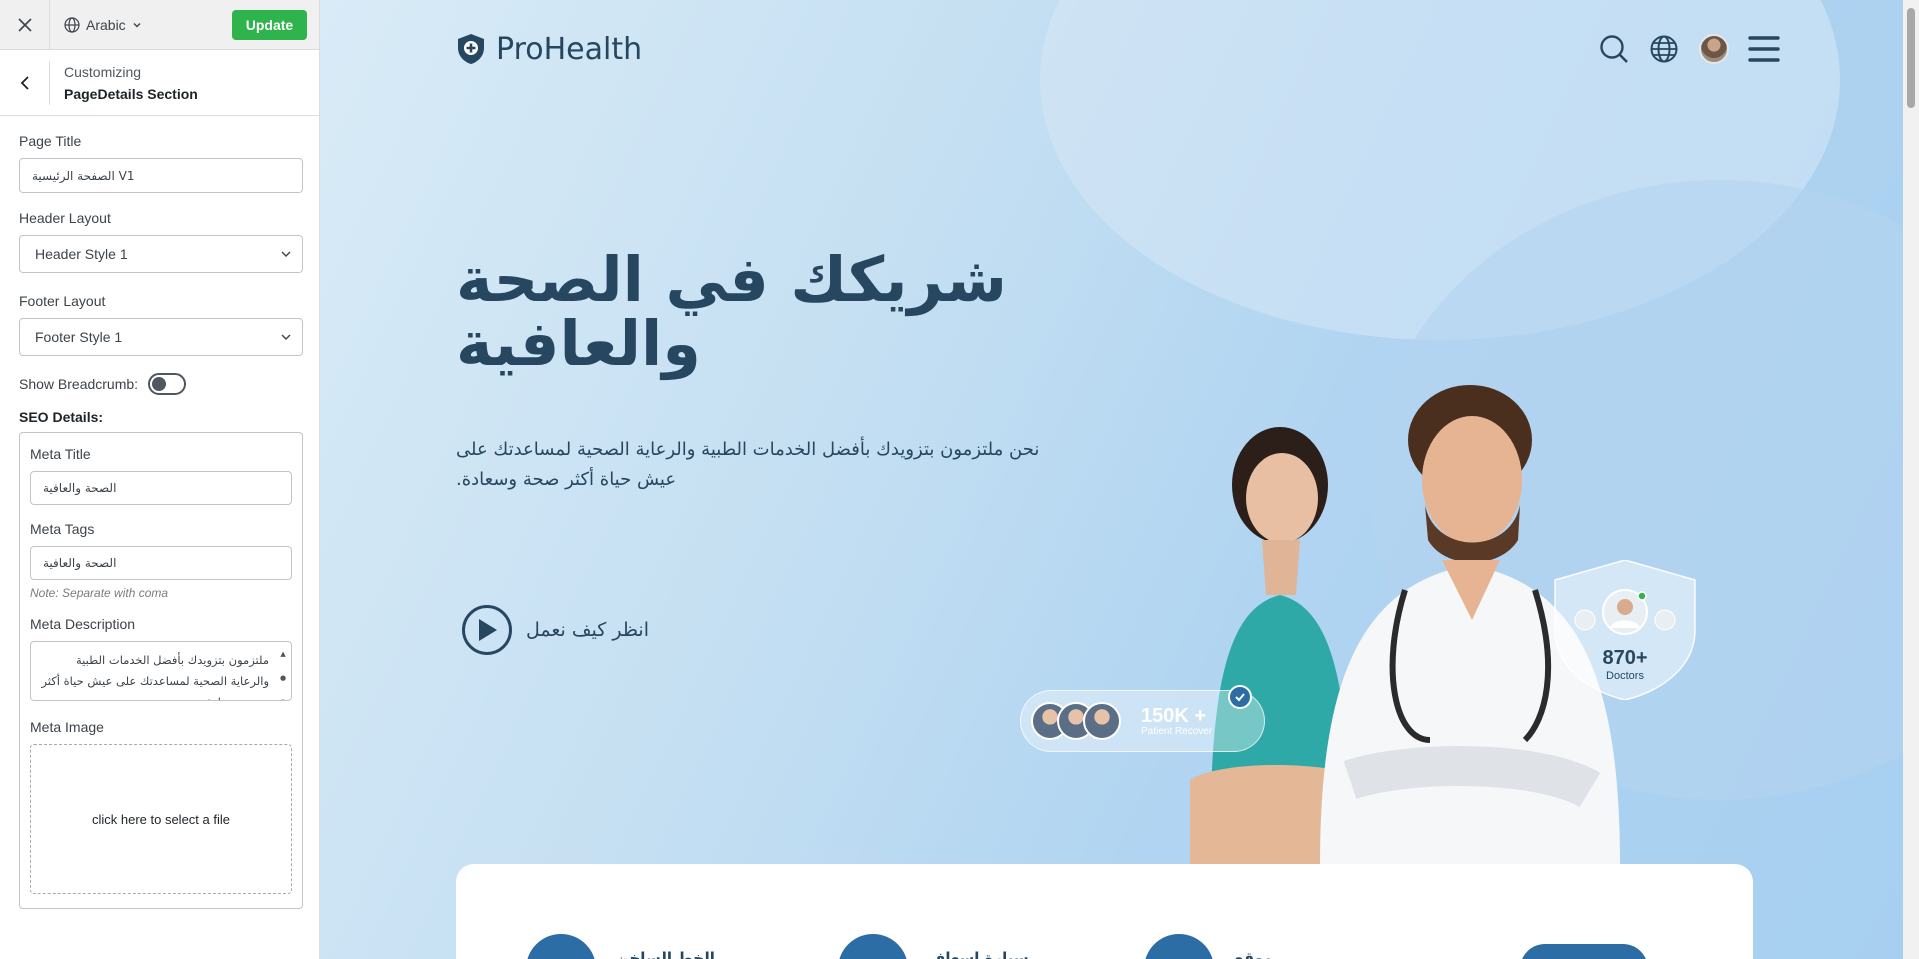 Image resolution: width=1919 pixels, height=959 pixels. What do you see at coordinates (283, 672) in the screenshot?
I see `textarea-scrollbar: ▲ ● ● ▼` at bounding box center [283, 672].